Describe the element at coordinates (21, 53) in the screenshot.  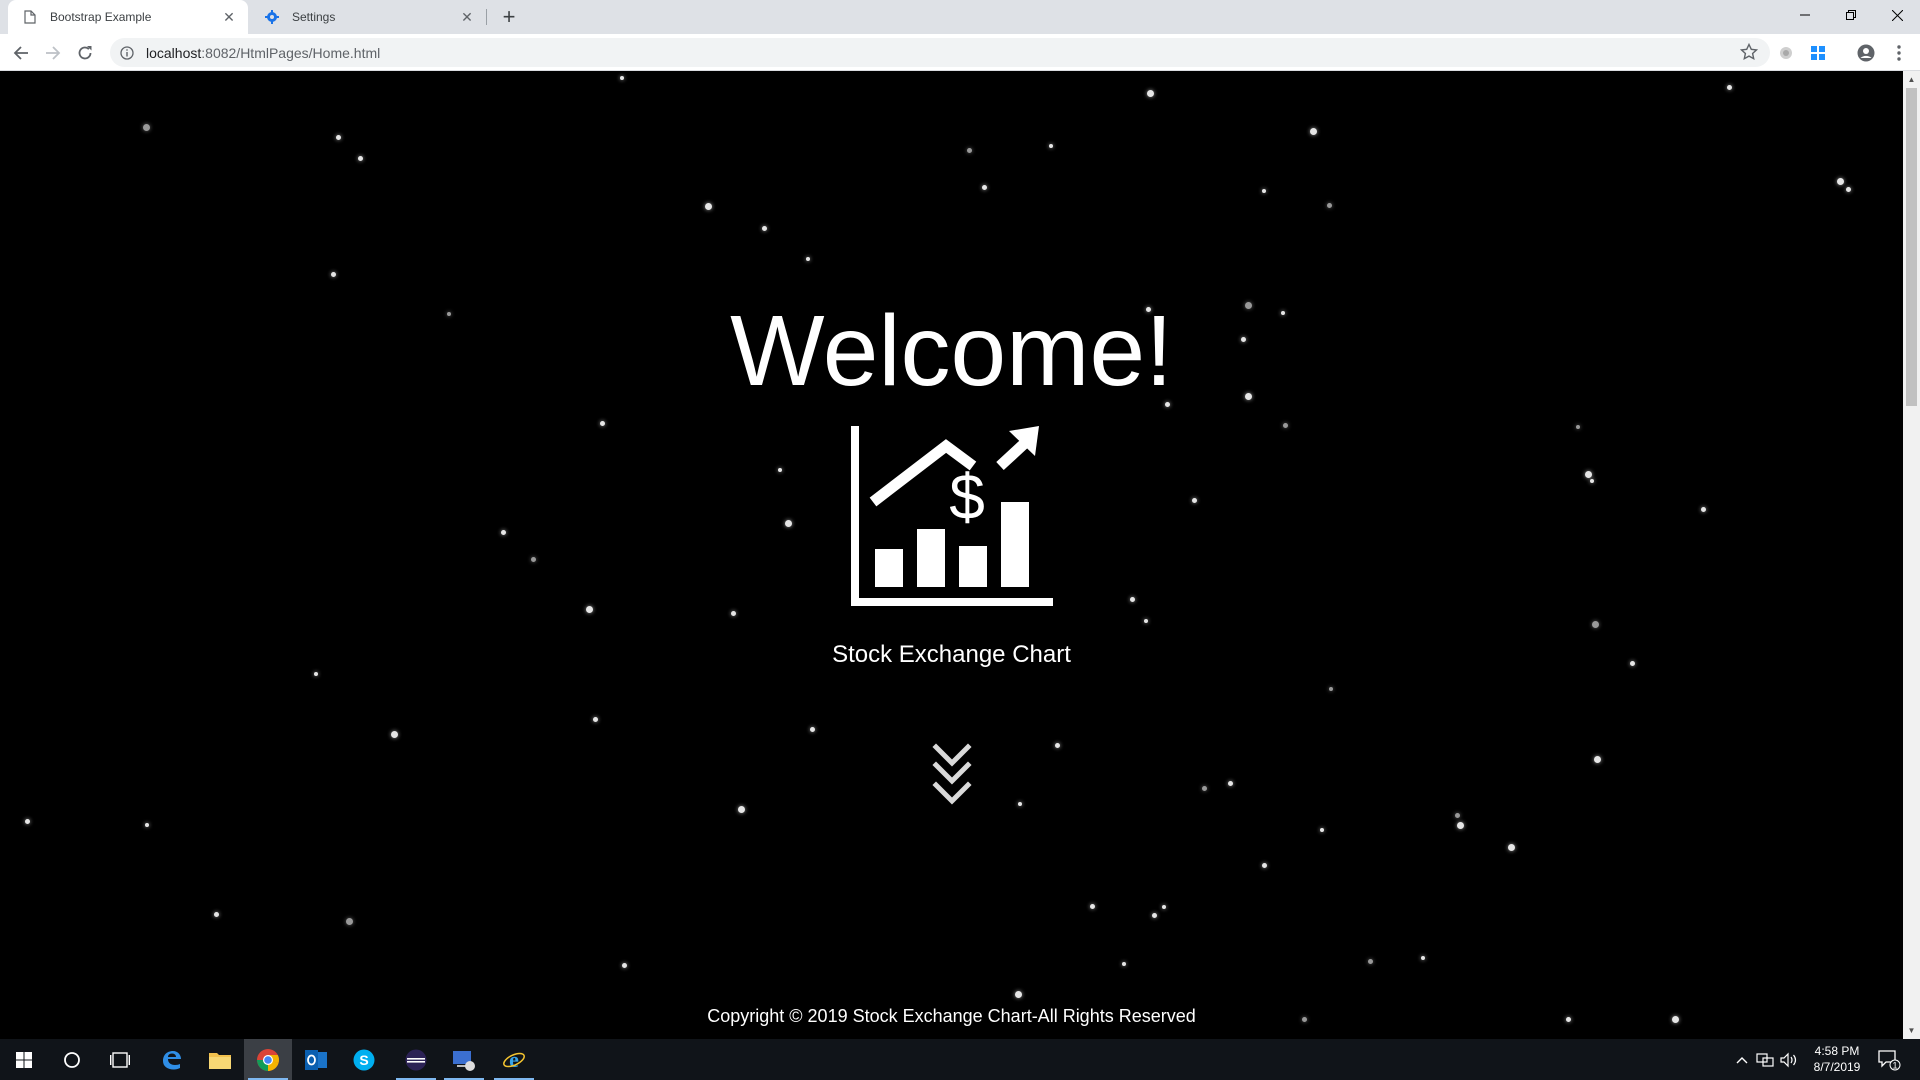
I see `back-button` at that location.